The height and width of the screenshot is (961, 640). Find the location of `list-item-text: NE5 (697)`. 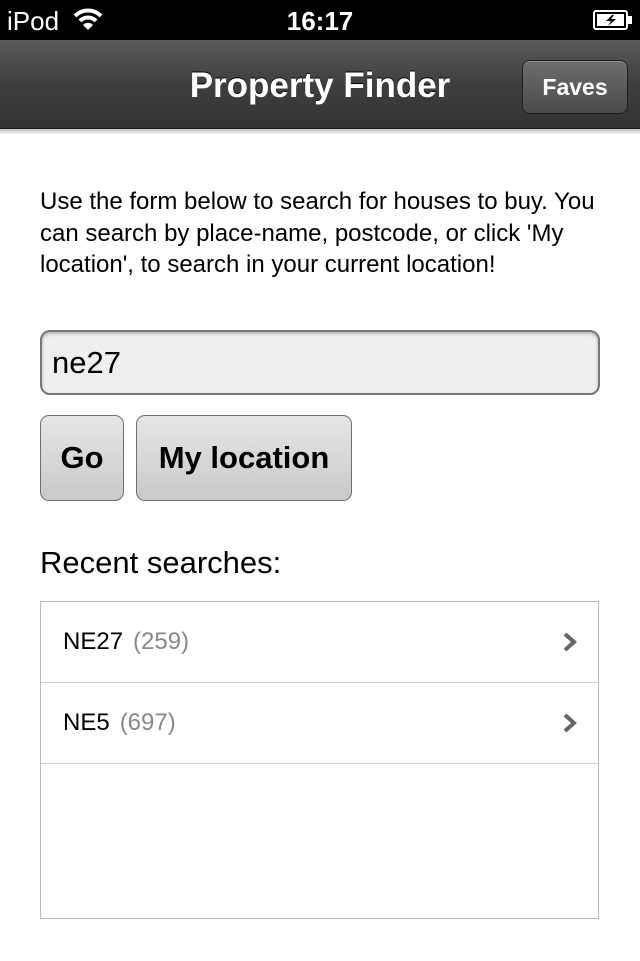

list-item-text: NE5 (697) is located at coordinates (119, 723).